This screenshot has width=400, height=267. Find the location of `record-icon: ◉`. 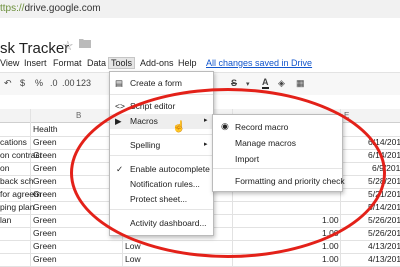

record-icon: ◉ is located at coordinates (225, 126).